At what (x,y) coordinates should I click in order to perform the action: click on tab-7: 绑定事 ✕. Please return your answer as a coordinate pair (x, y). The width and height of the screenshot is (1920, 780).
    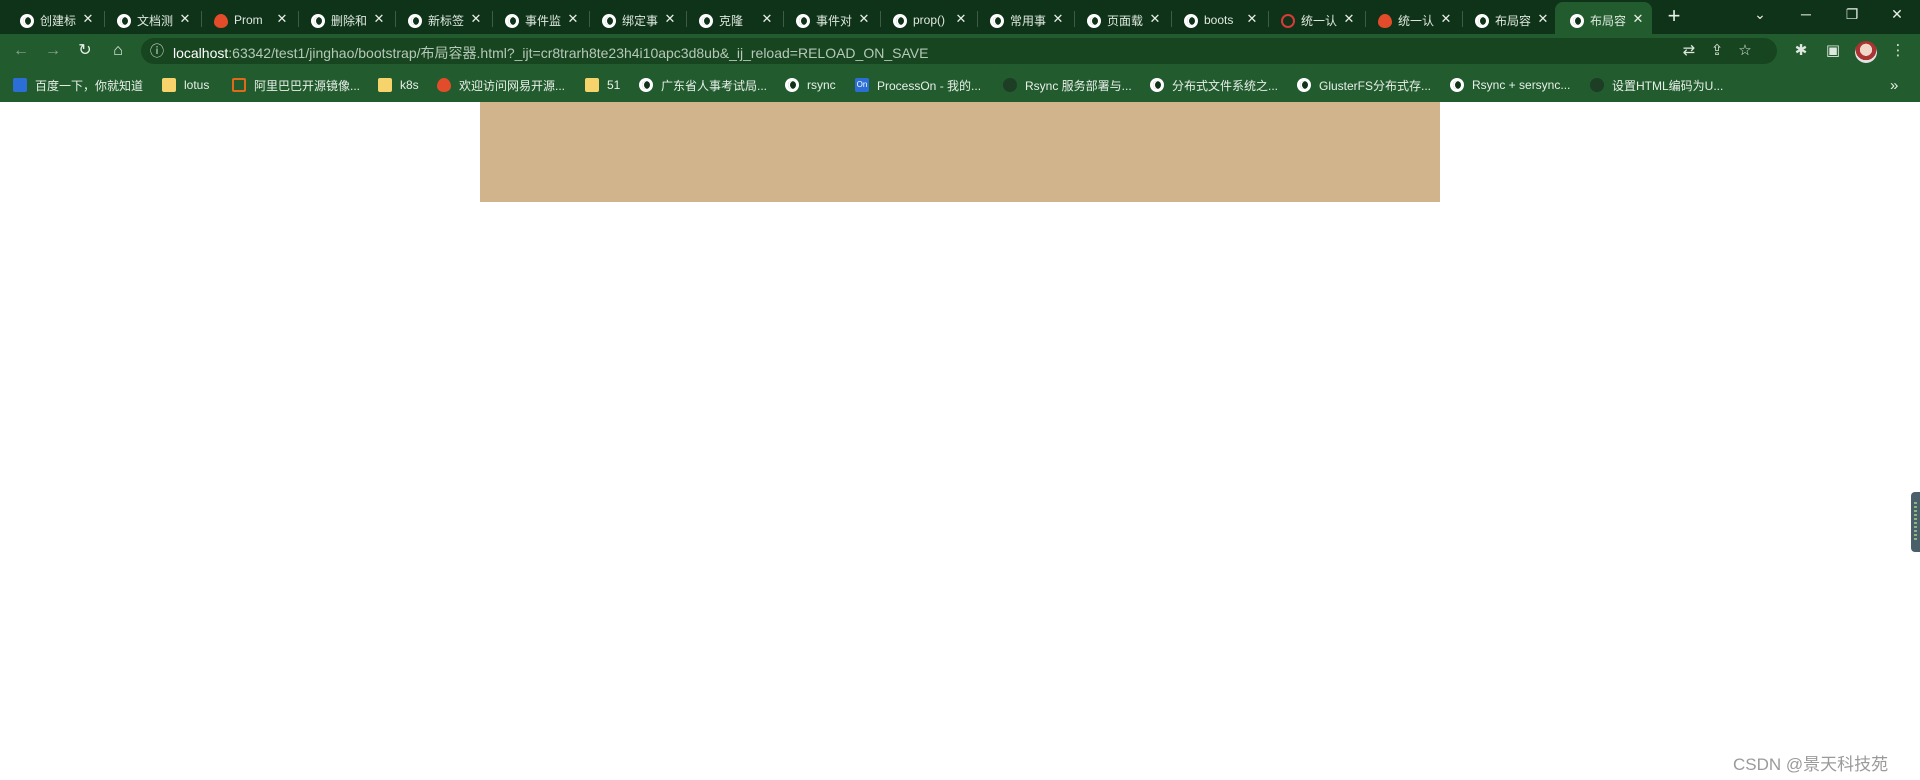
    Looking at the image, I should click on (640, 20).